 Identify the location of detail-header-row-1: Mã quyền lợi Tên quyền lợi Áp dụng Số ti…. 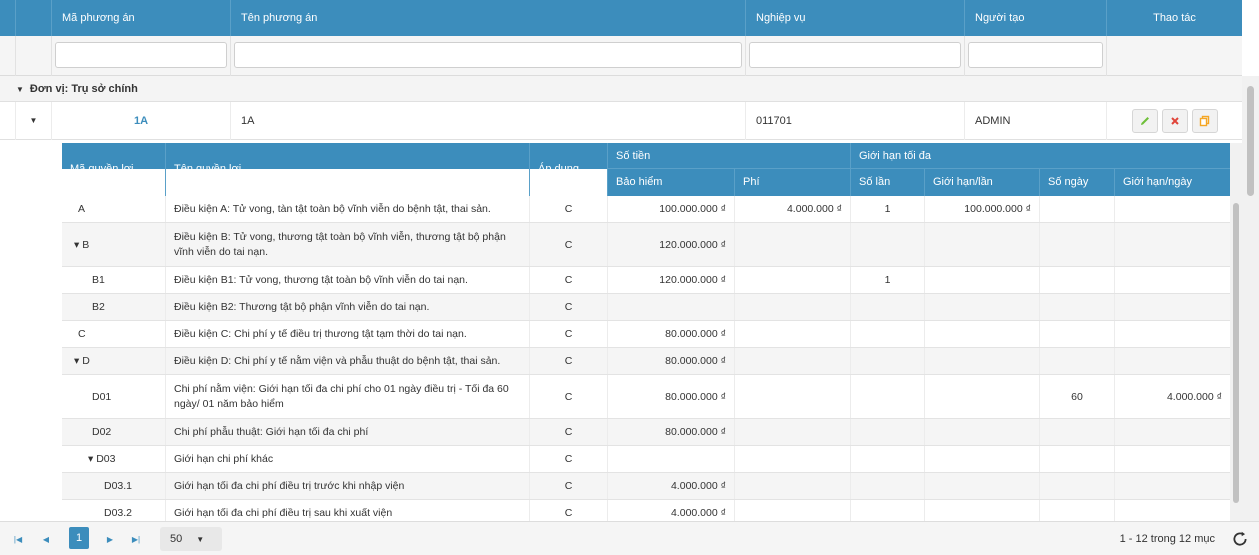
(646, 169).